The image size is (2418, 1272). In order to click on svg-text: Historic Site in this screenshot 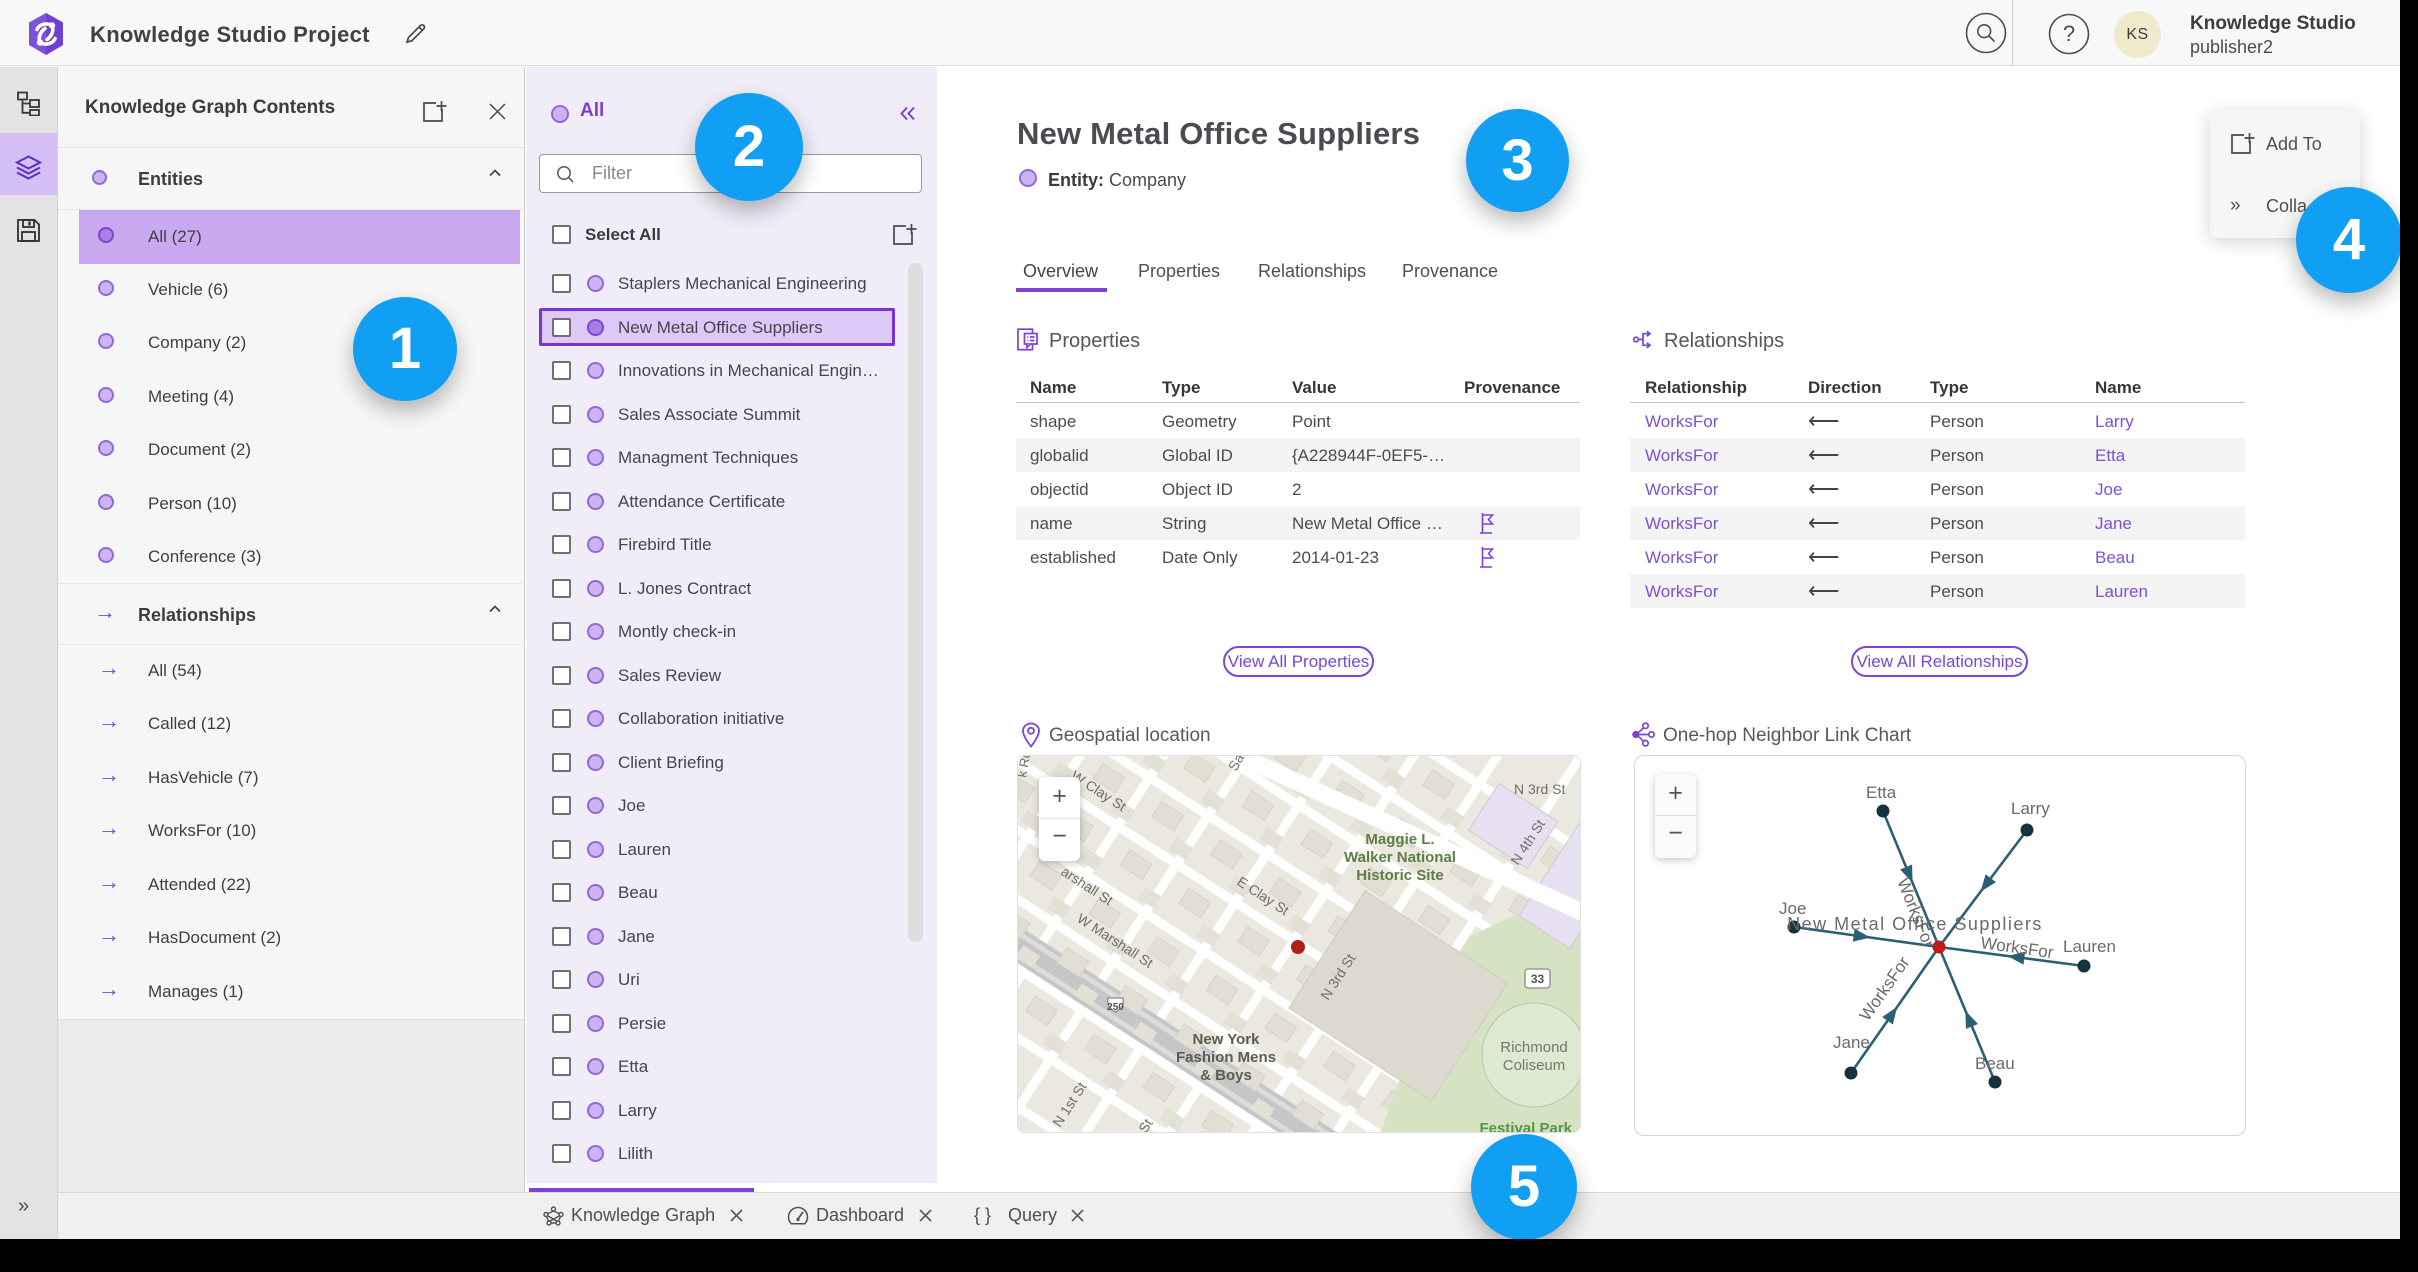, I will do `click(1400, 875)`.